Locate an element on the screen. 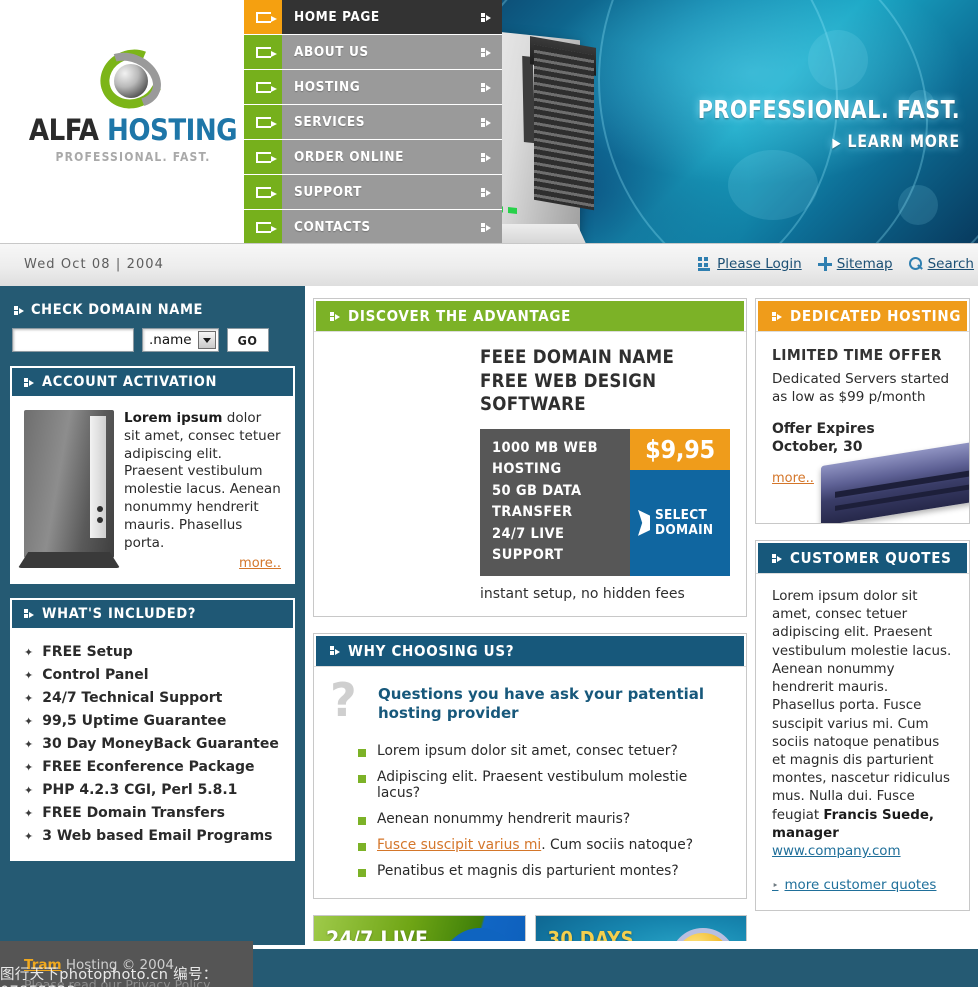 This screenshot has width=978, height=987. nav-label: CONTACTS is located at coordinates (332, 227).